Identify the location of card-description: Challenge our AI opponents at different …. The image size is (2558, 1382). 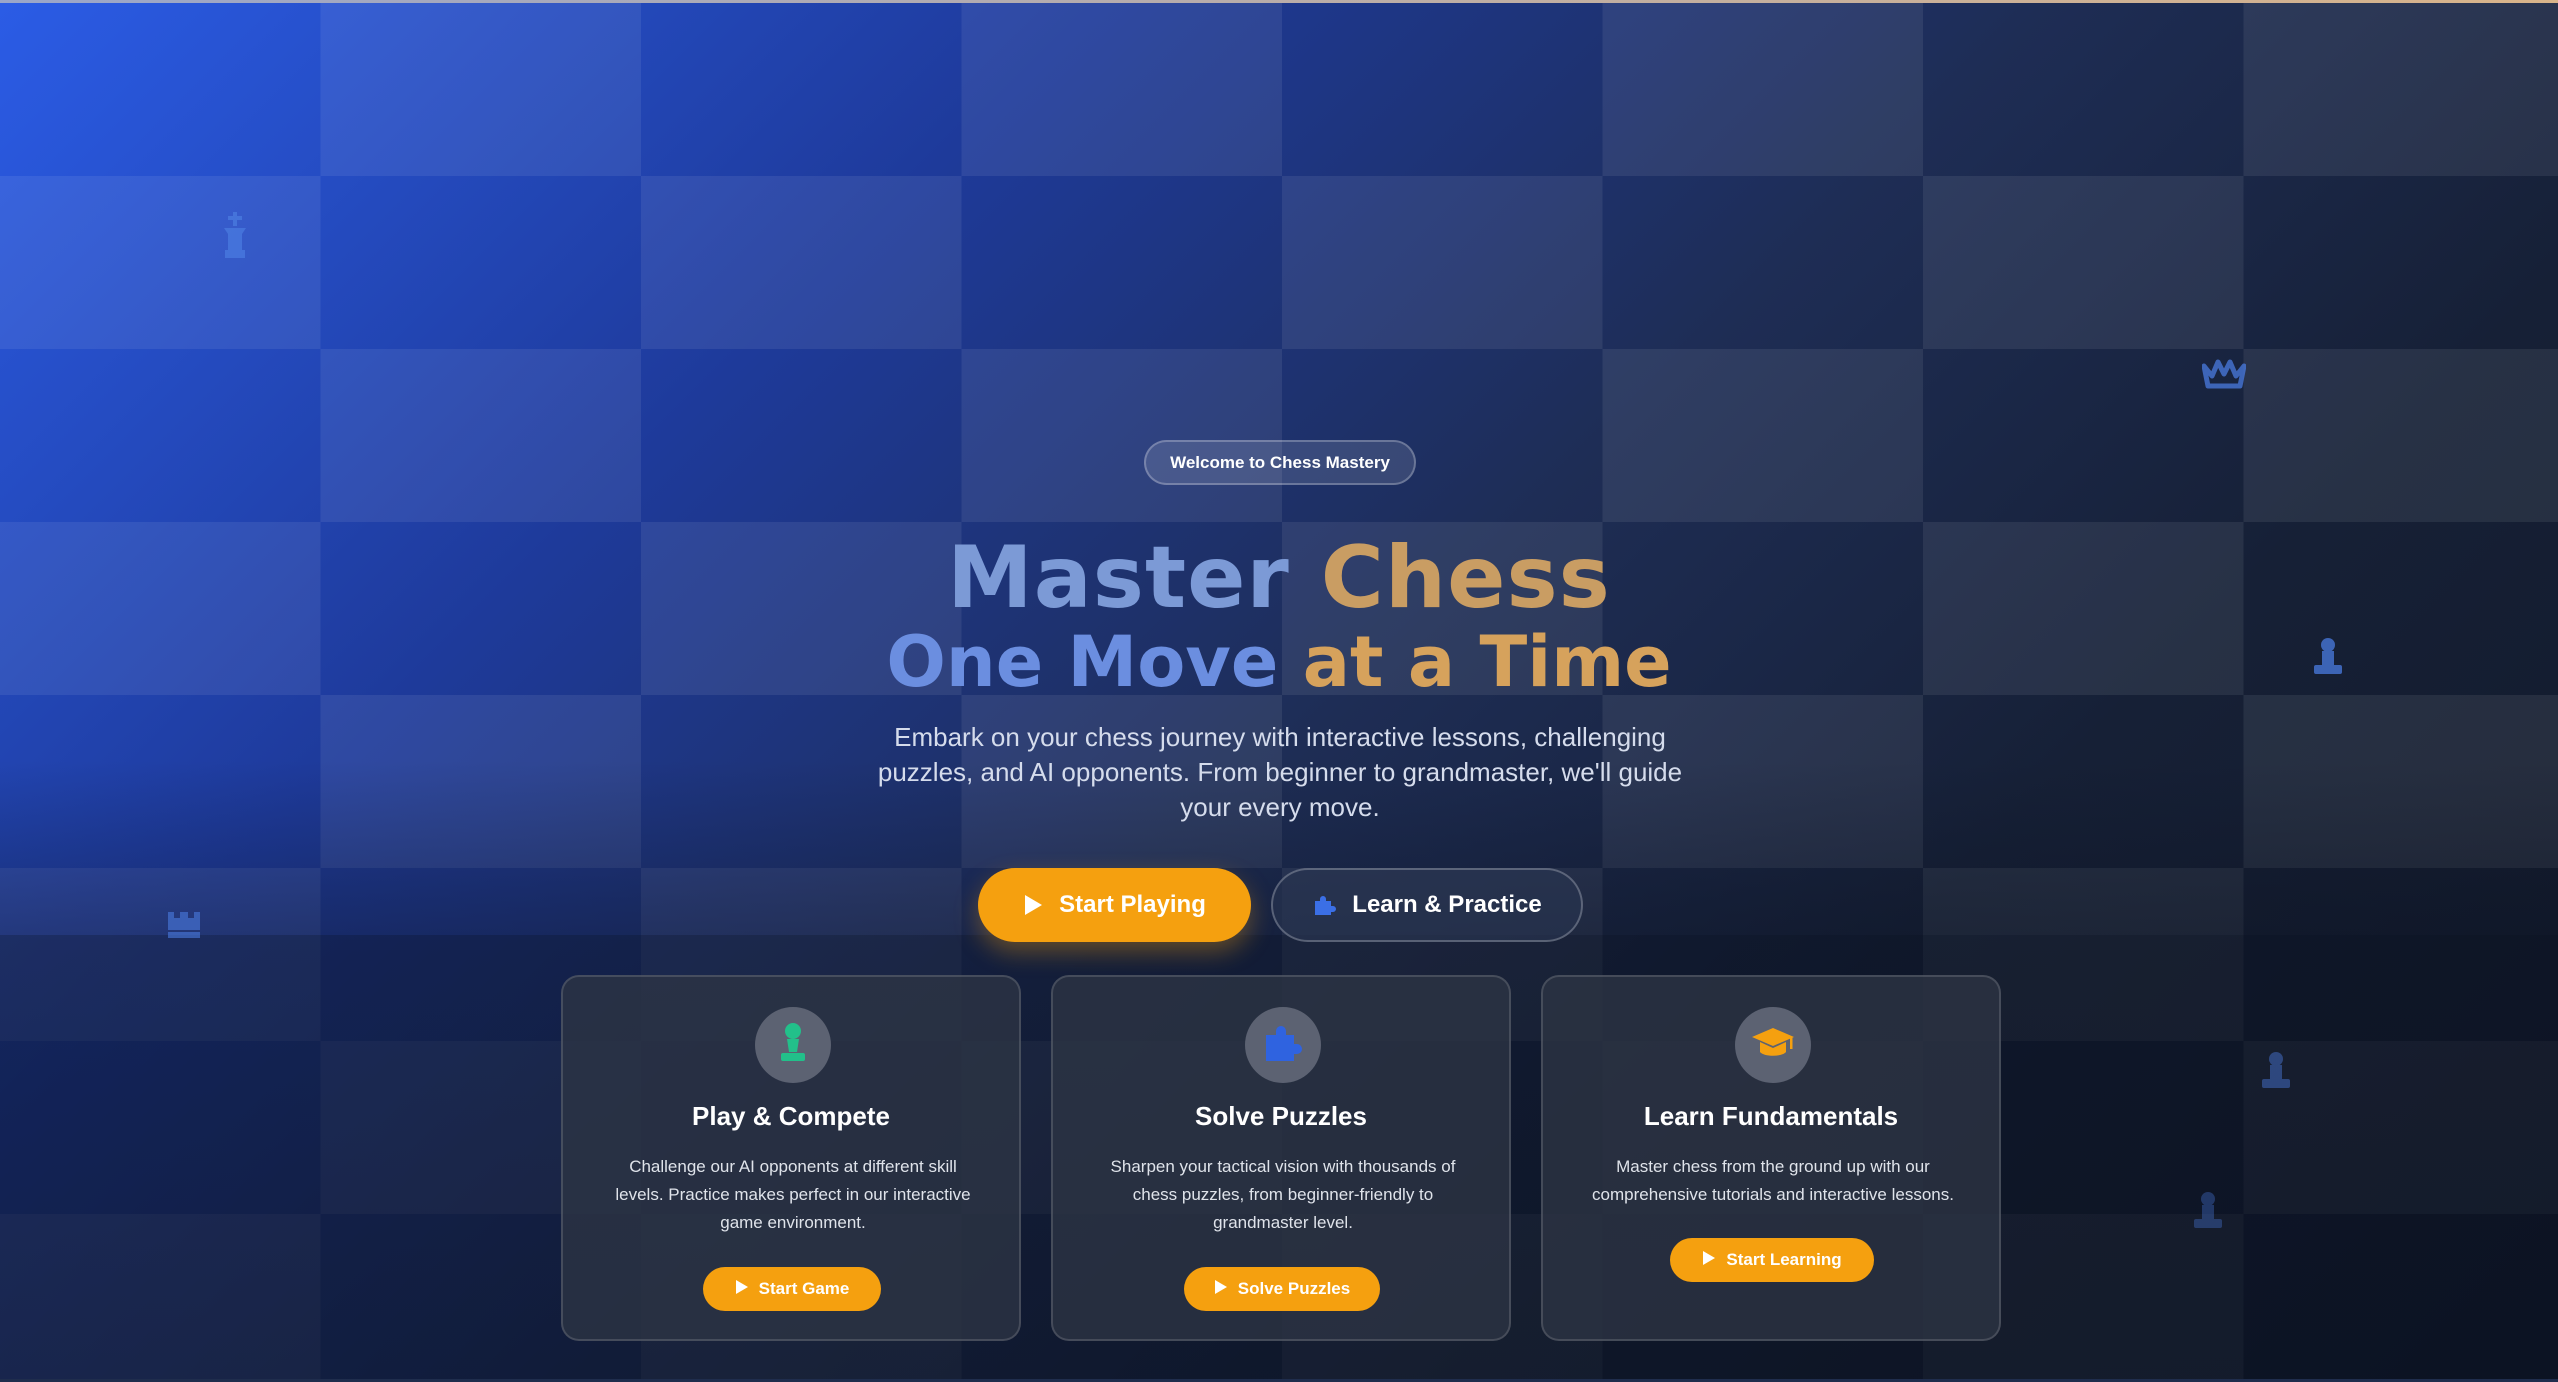
(793, 1194).